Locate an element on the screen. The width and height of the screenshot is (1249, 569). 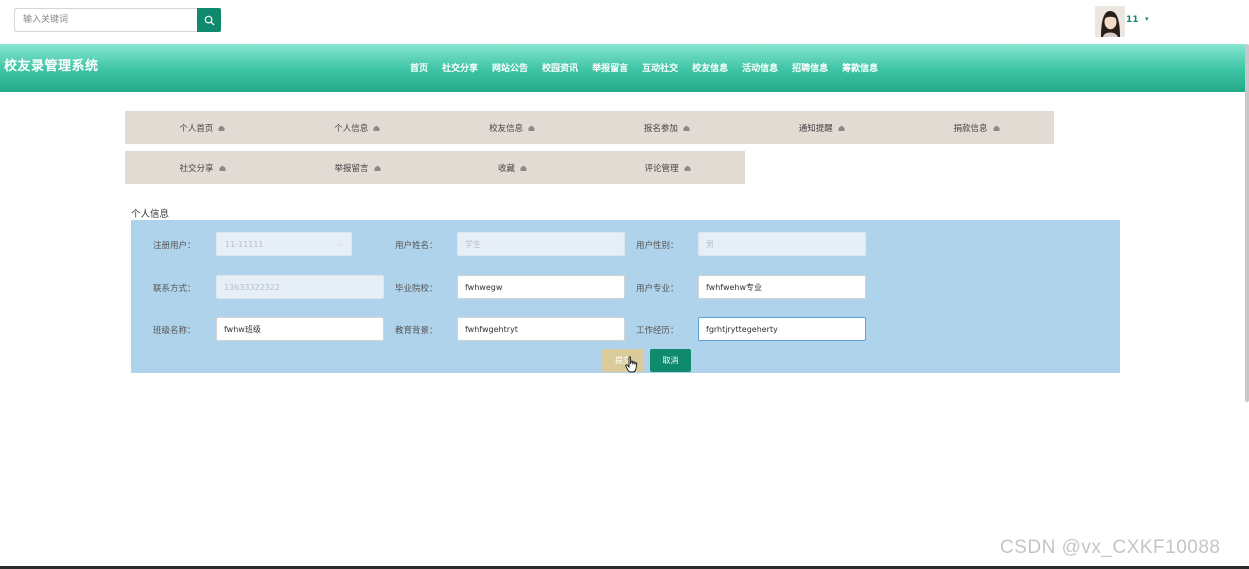
menu-item-donation-info: 捐款信息 is located at coordinates (976, 127).